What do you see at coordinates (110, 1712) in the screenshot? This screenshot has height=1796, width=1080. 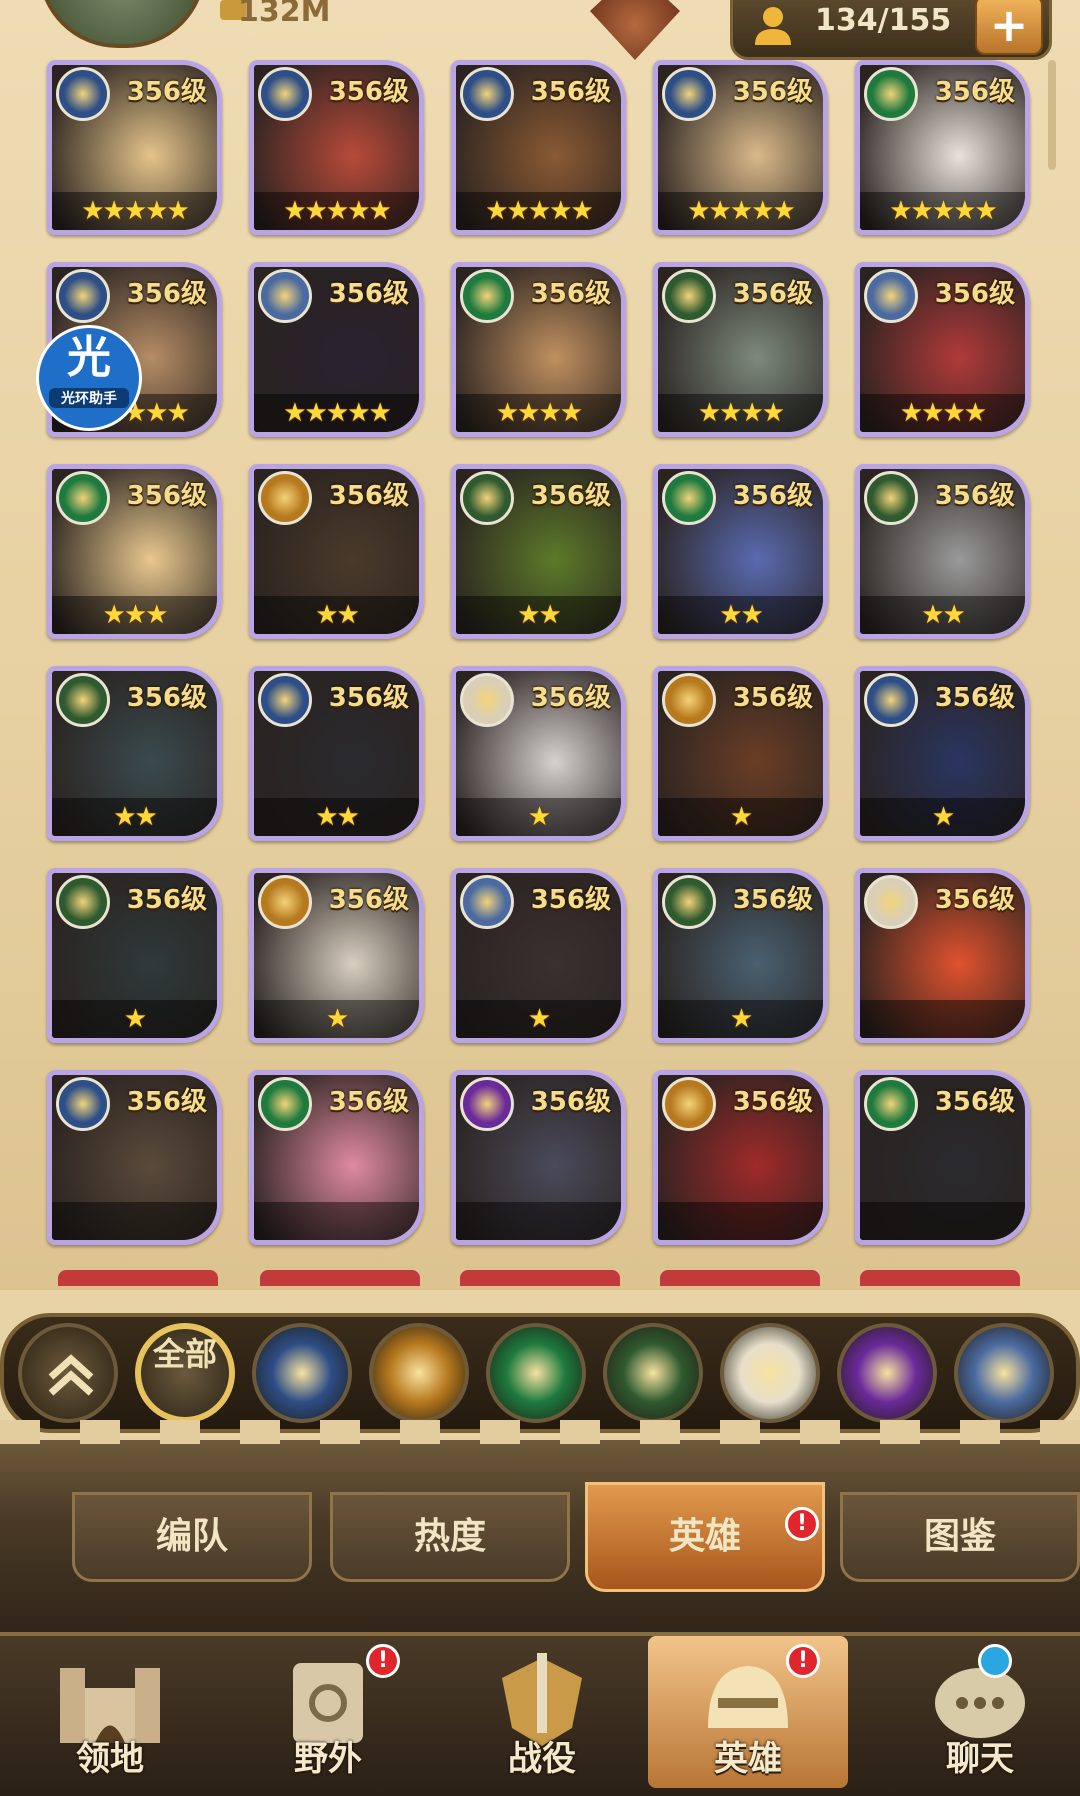 I see `nav-item-0: 领地` at bounding box center [110, 1712].